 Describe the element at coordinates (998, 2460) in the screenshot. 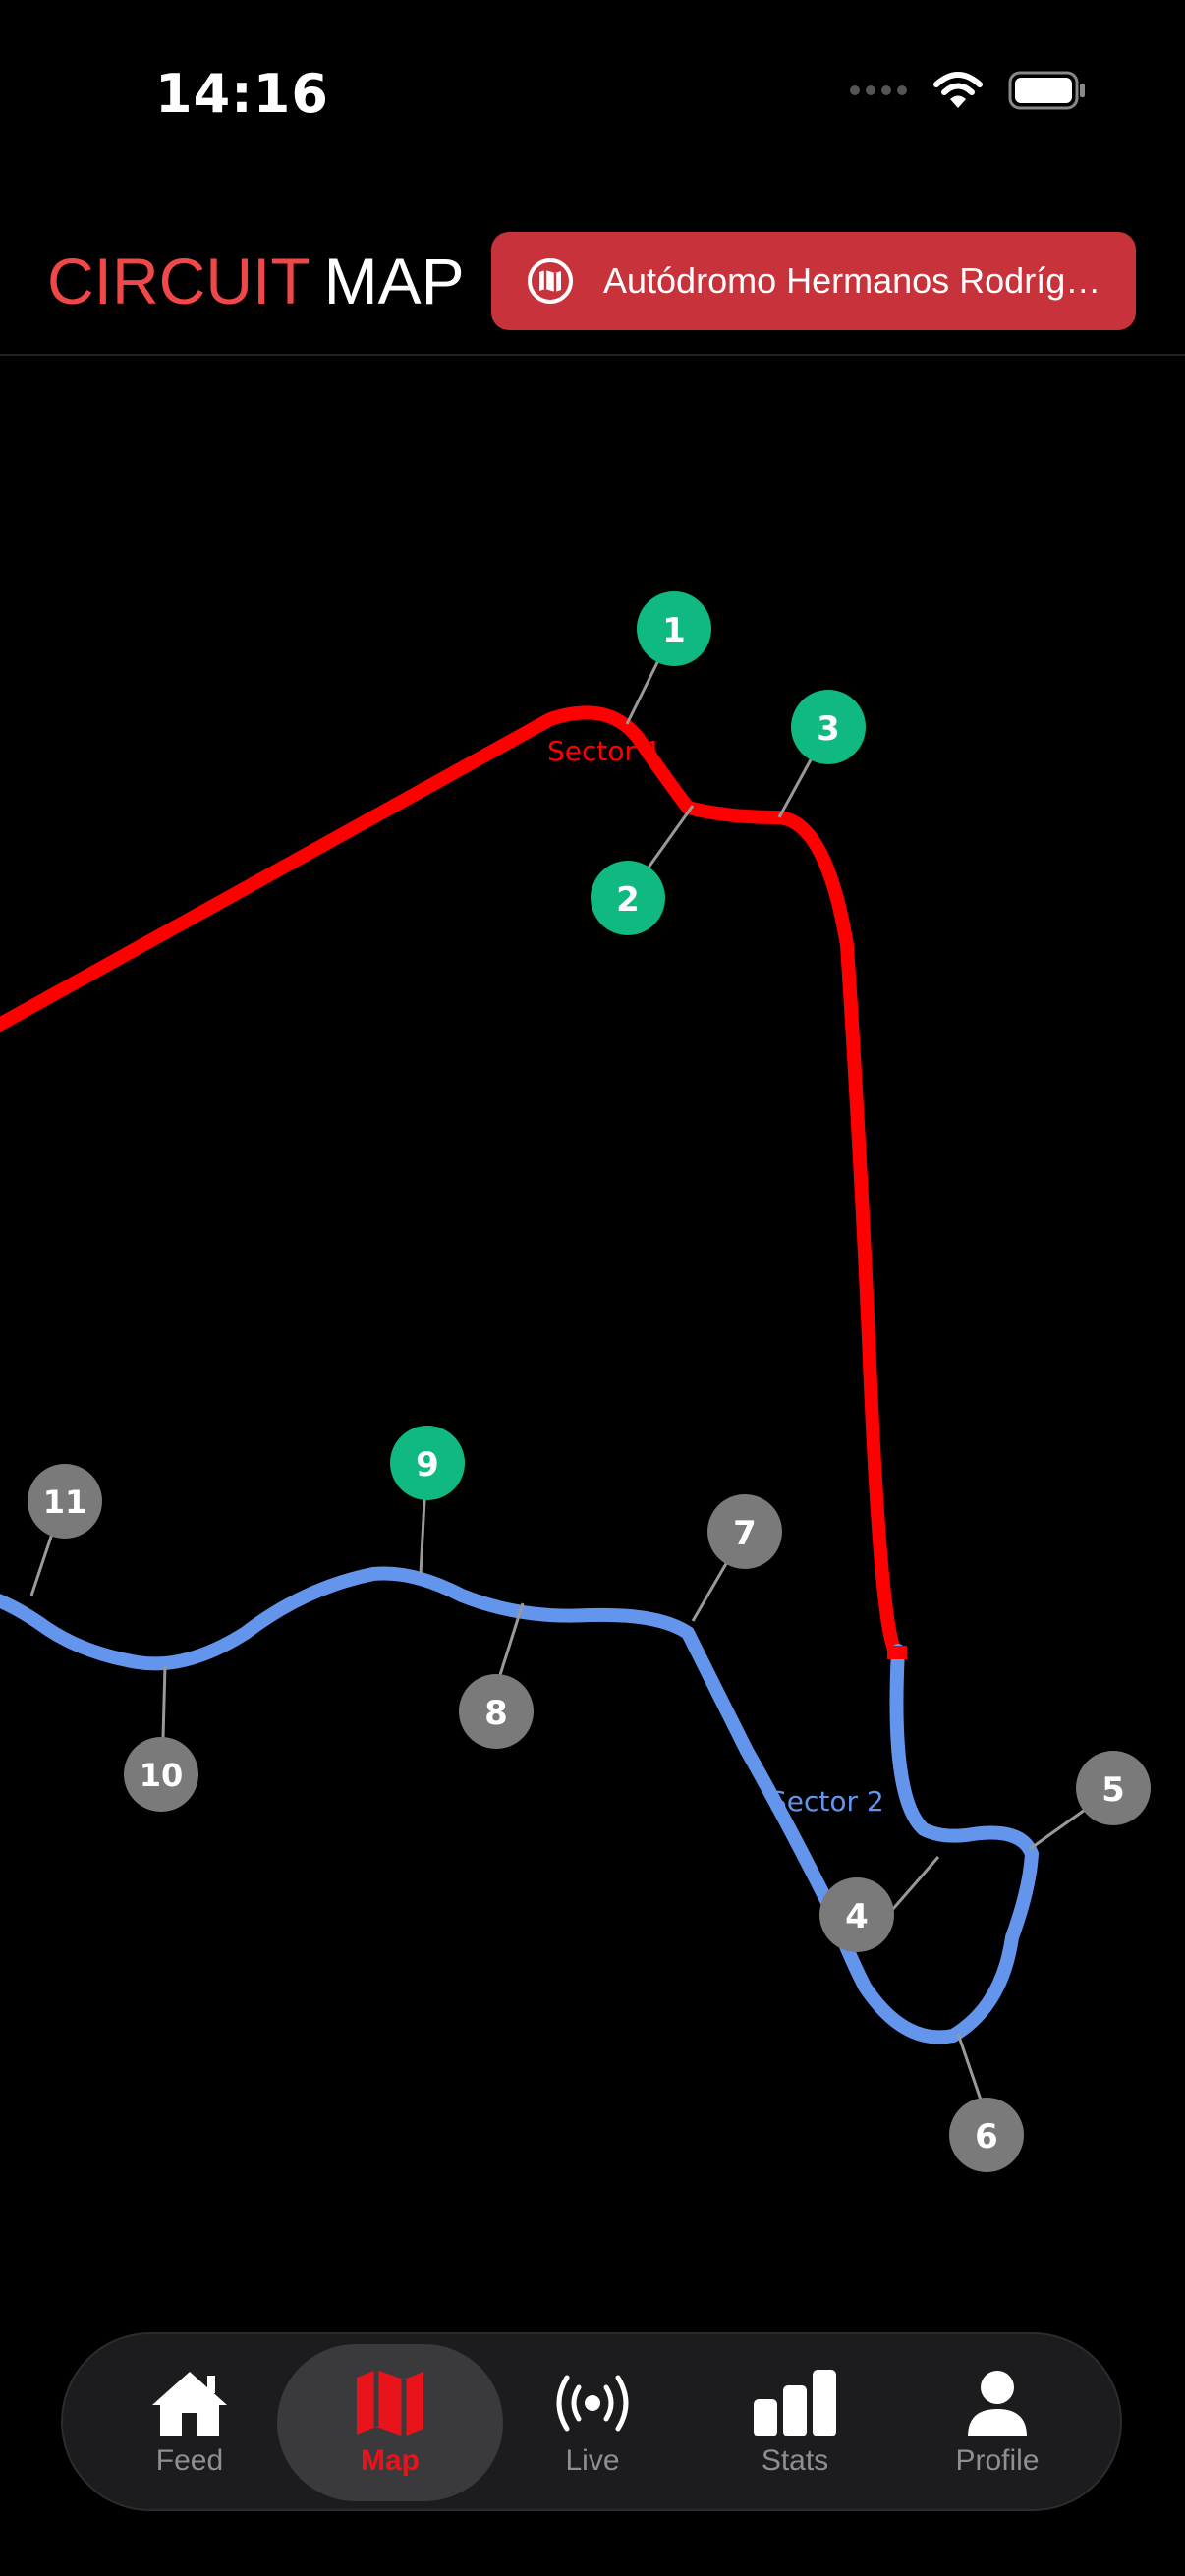

I see `tab-label: Profile` at that location.